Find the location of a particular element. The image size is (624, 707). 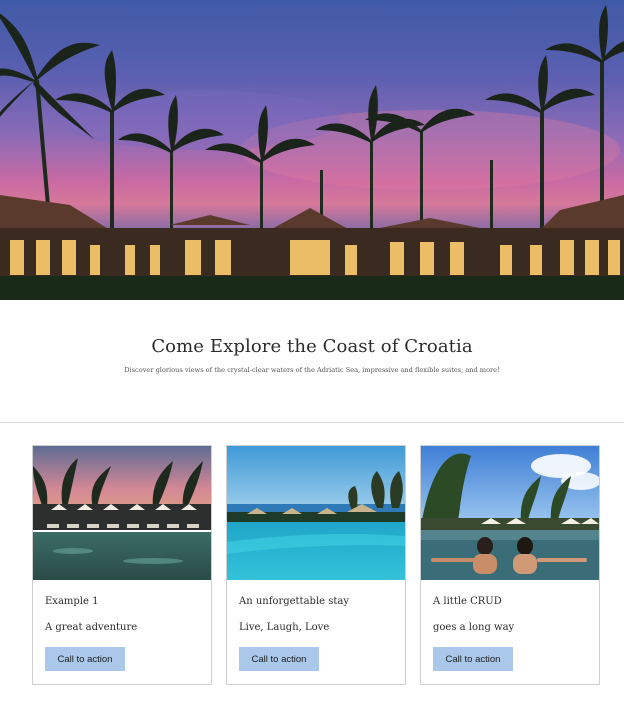

section-divider is located at coordinates (312, 422).